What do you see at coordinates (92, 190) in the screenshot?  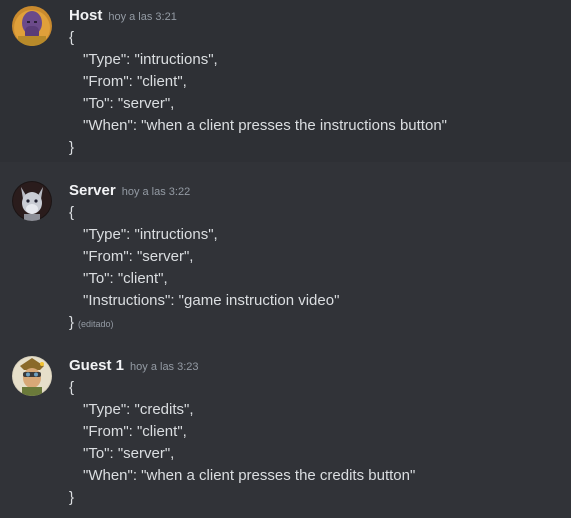 I see `username: Server` at bounding box center [92, 190].